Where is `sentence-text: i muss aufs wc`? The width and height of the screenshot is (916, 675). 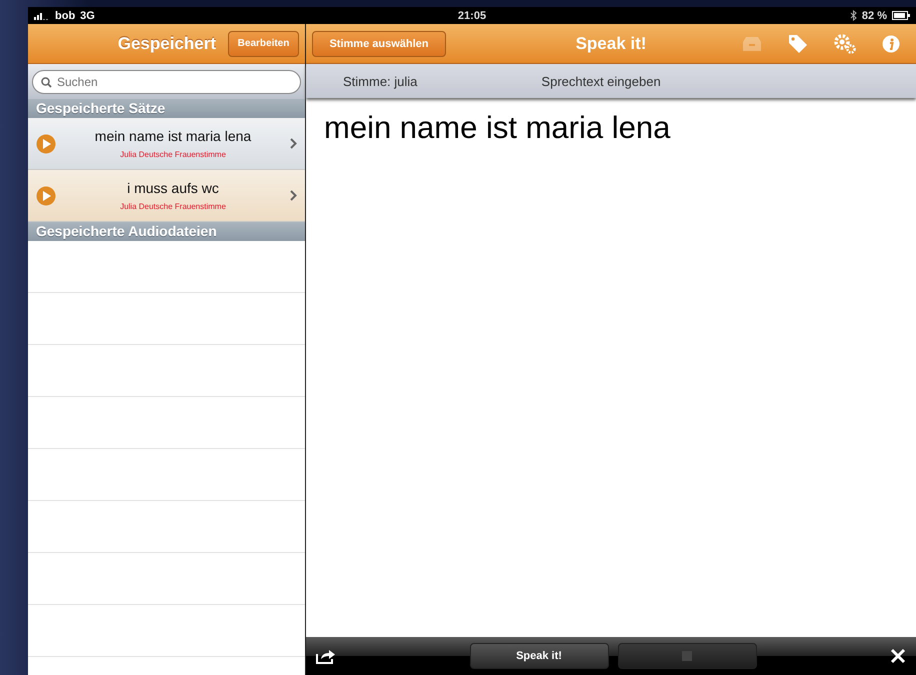
sentence-text: i muss aufs wc is located at coordinates (173, 188).